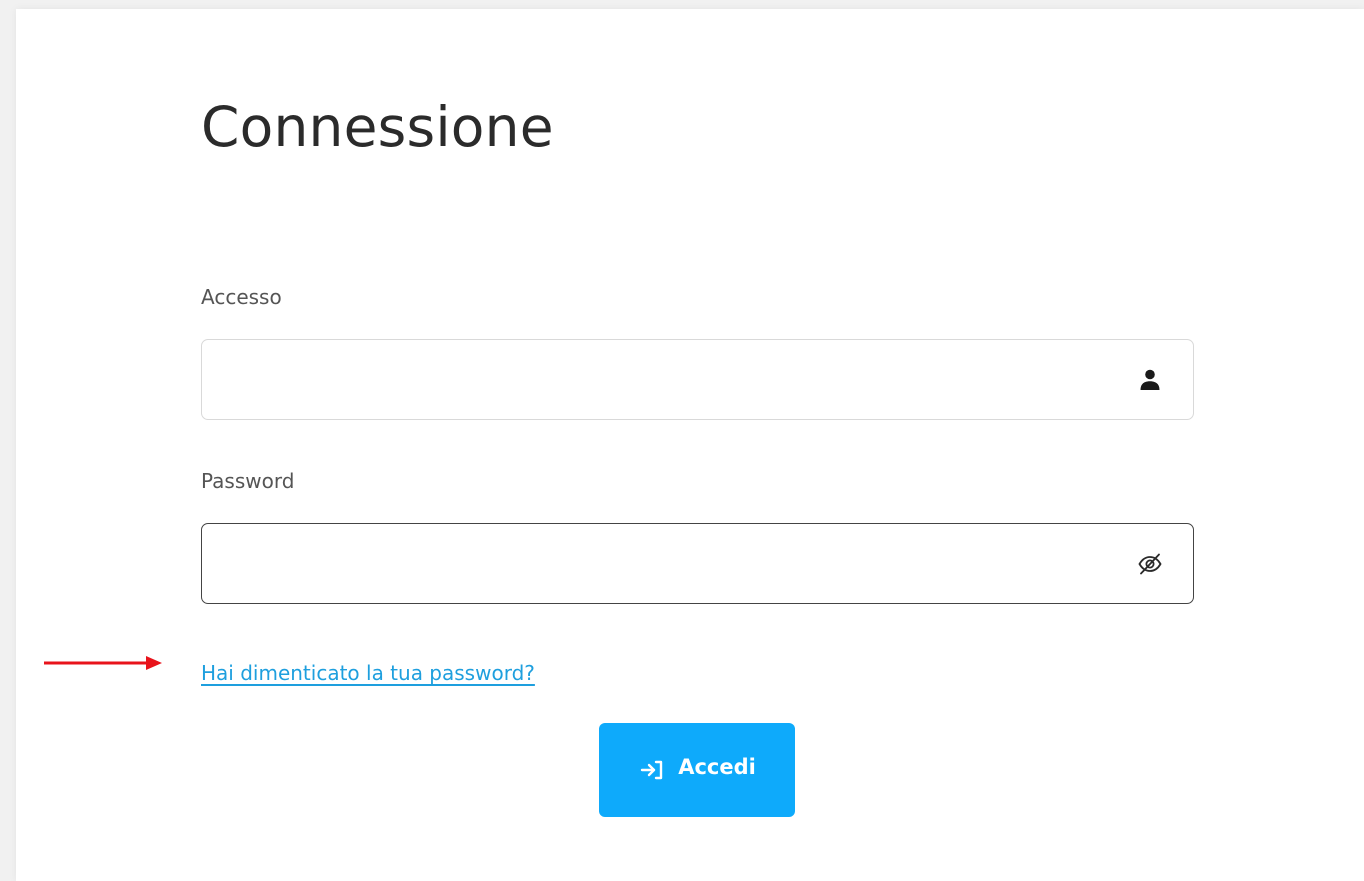 The image size is (1364, 881). I want to click on annotation-arrow-icon, so click(103, 663).